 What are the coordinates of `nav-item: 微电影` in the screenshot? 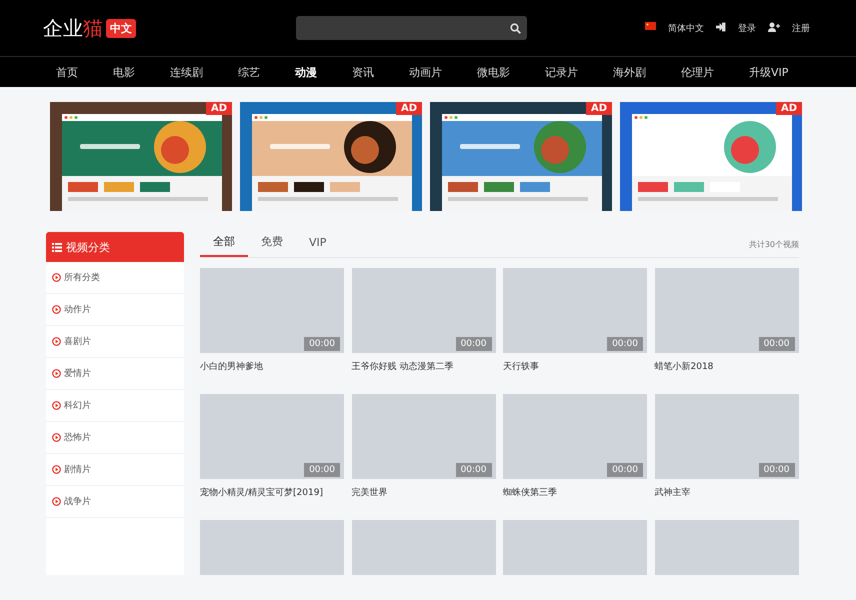 It's located at (493, 72).